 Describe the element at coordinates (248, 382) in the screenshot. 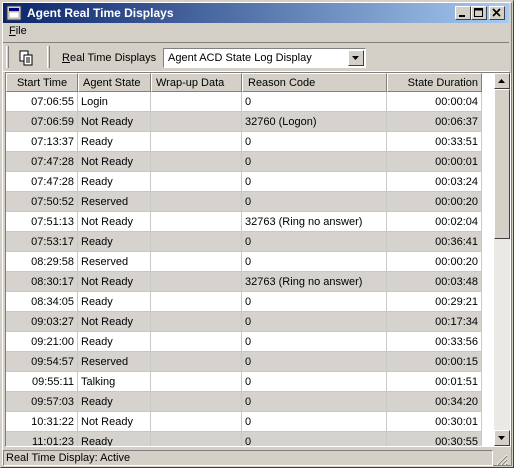

I see `table-row: 09:55:11 Talking 0 00:01:51` at that location.